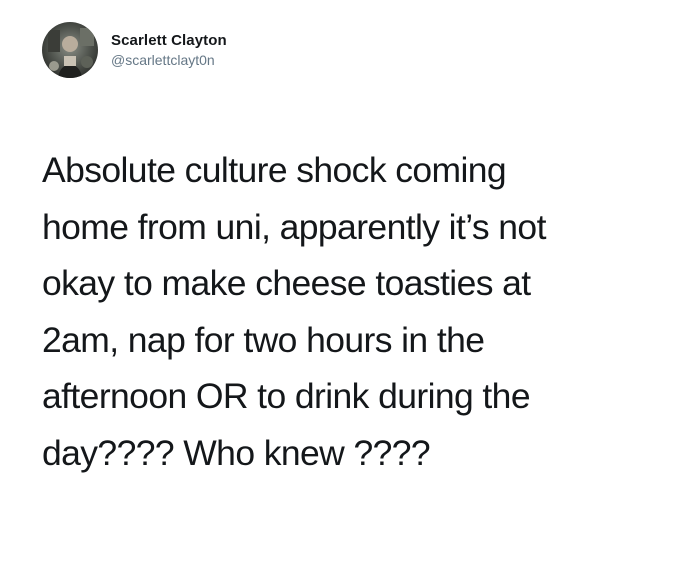 The width and height of the screenshot is (700, 562). I want to click on author-display-name: Scarlett Clayton, so click(169, 40).